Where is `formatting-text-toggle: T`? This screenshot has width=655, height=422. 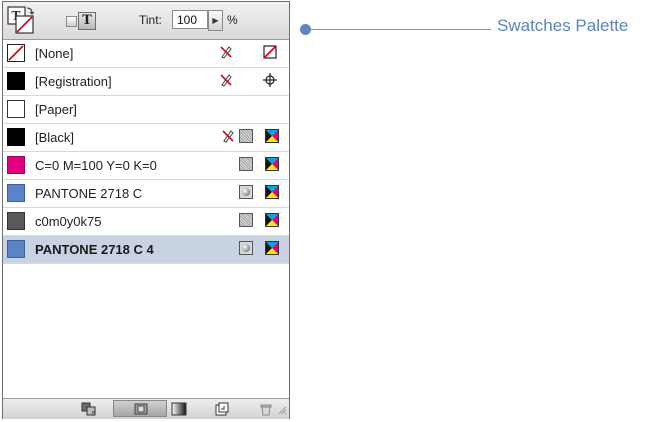
formatting-text-toggle: T is located at coordinates (87, 21).